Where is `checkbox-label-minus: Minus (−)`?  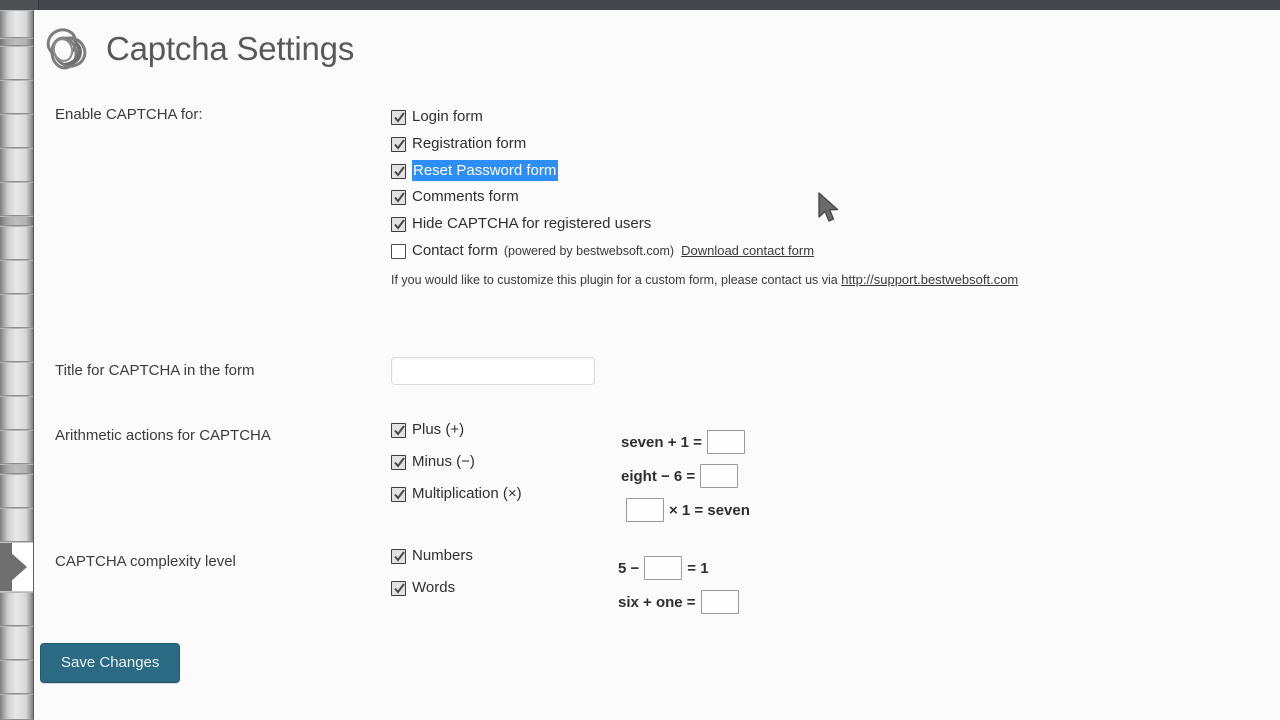
checkbox-label-minus: Minus (−) is located at coordinates (443, 461).